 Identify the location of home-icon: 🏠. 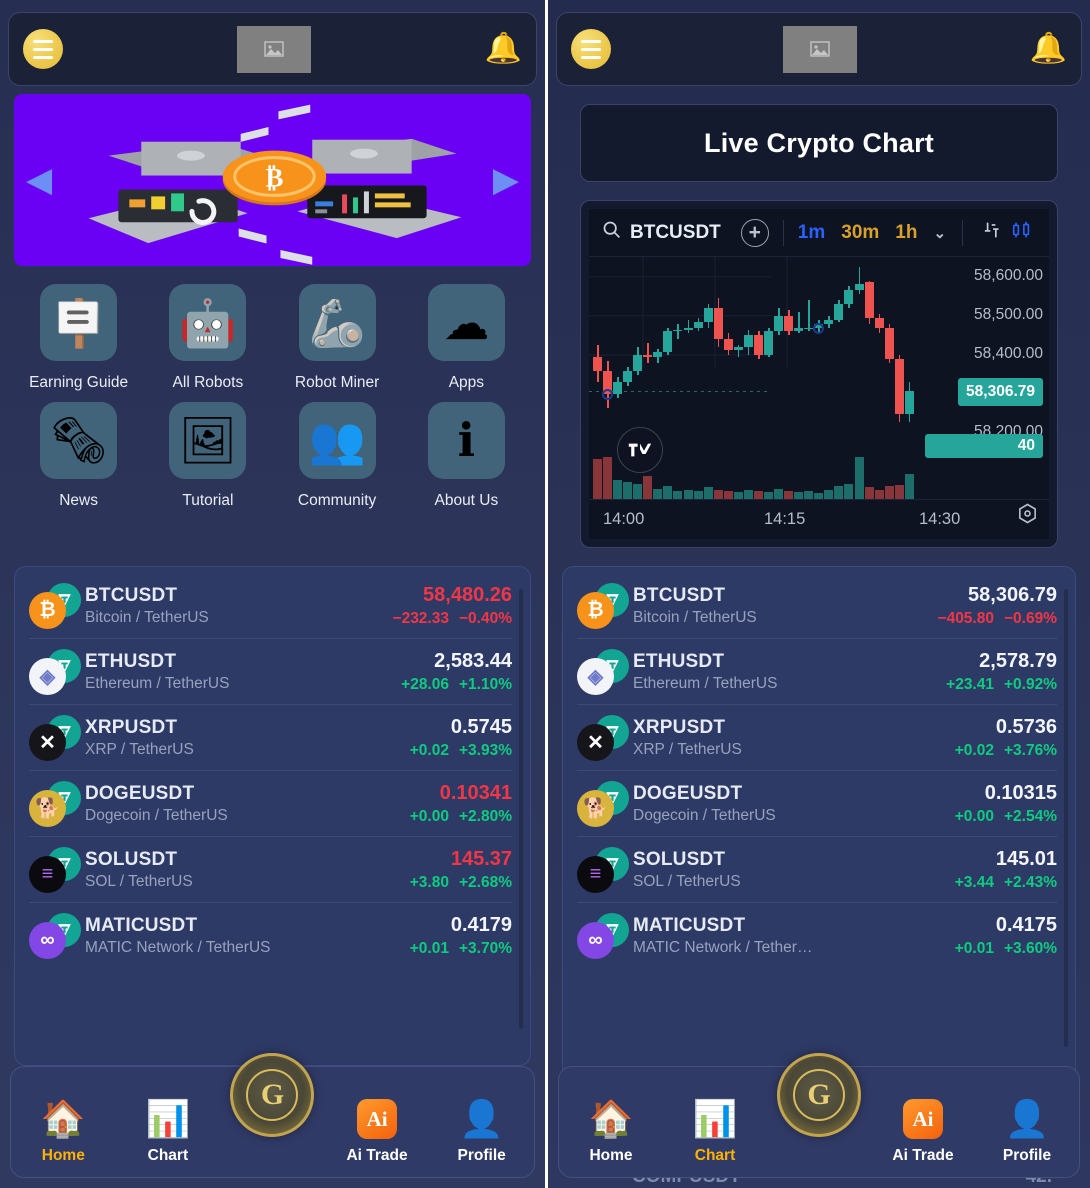
(611, 1118).